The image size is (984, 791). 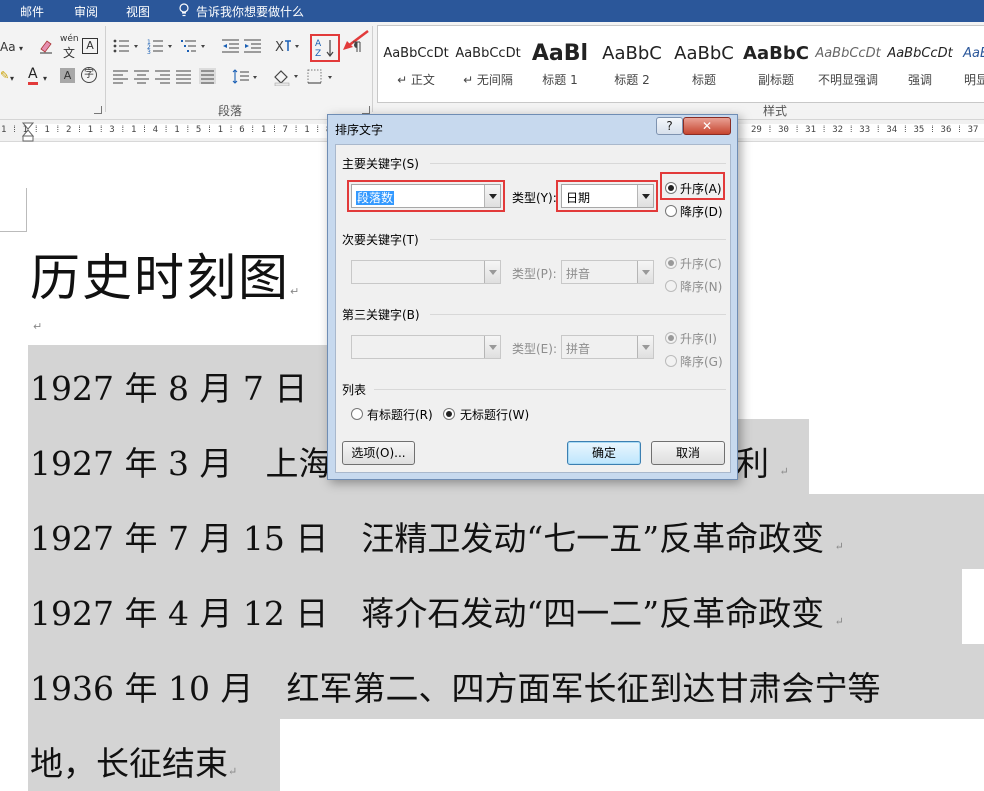 What do you see at coordinates (560, 64) in the screenshot?
I see `style-heading-1: AaBl 标题 1` at bounding box center [560, 64].